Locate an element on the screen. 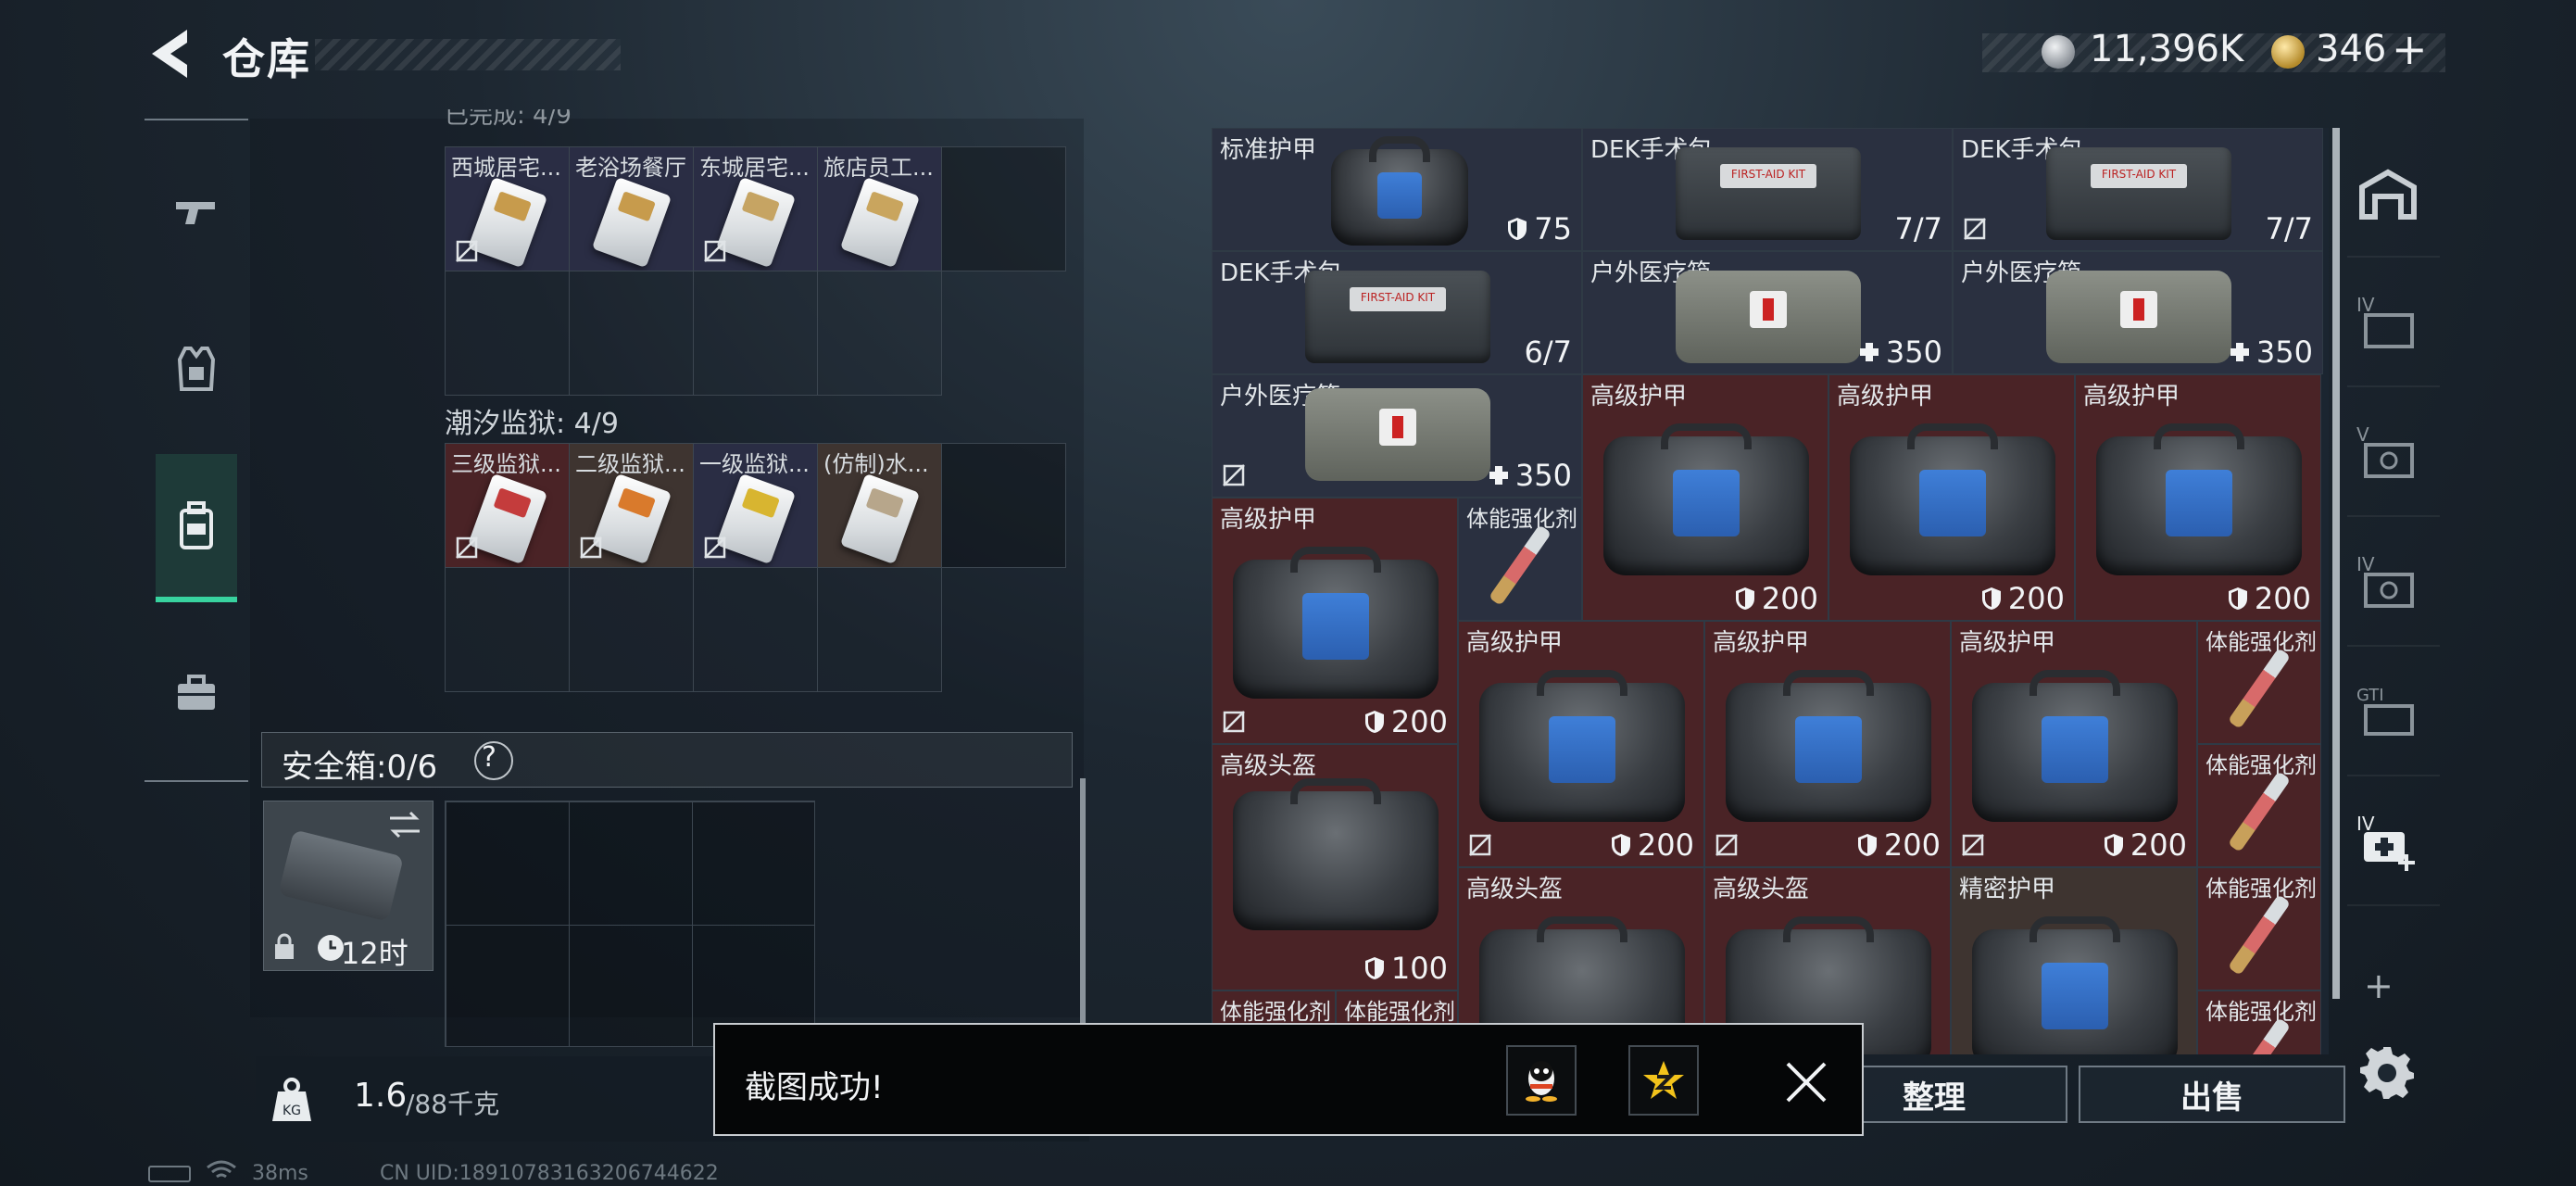 Image resolution: width=2576 pixels, height=1186 pixels. nav-warehouse-home is located at coordinates (2388, 196).